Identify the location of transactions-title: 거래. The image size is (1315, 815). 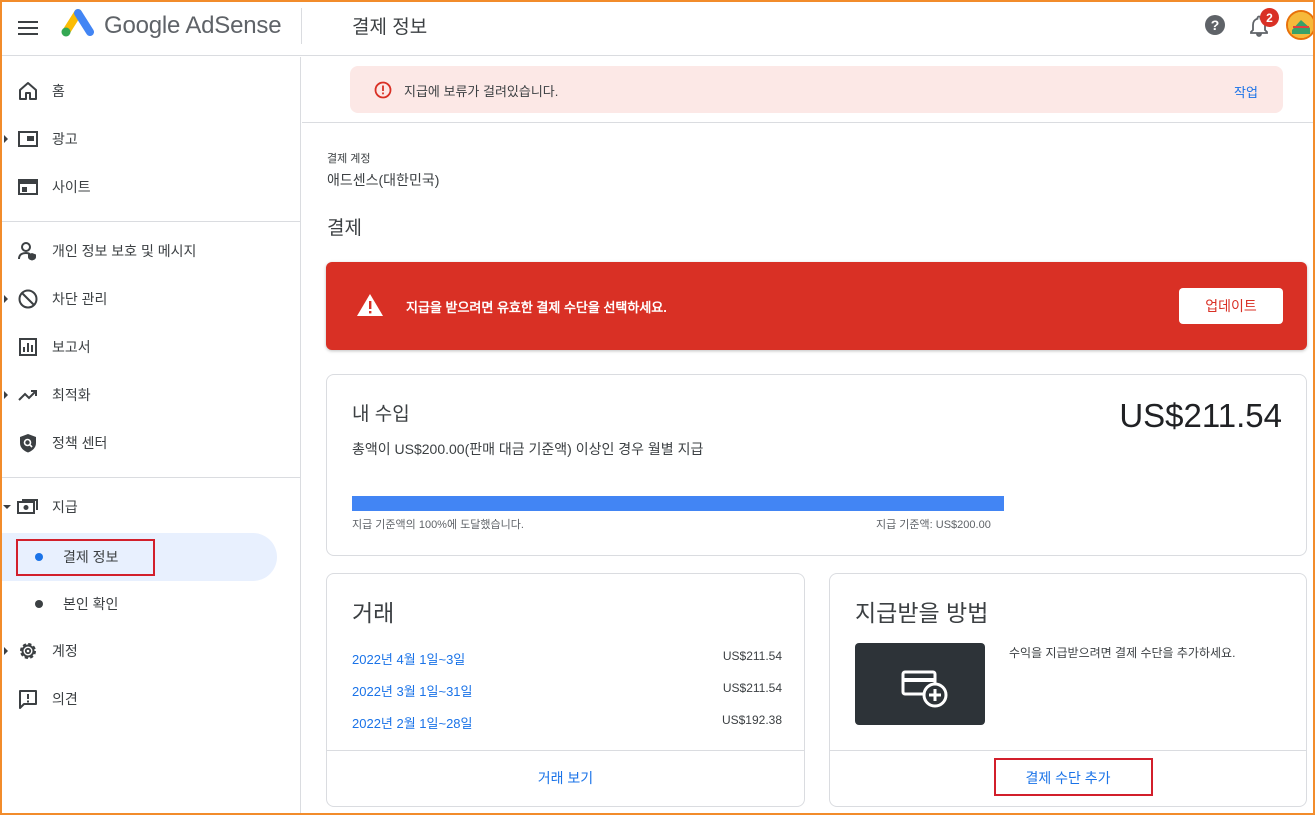
(373, 613).